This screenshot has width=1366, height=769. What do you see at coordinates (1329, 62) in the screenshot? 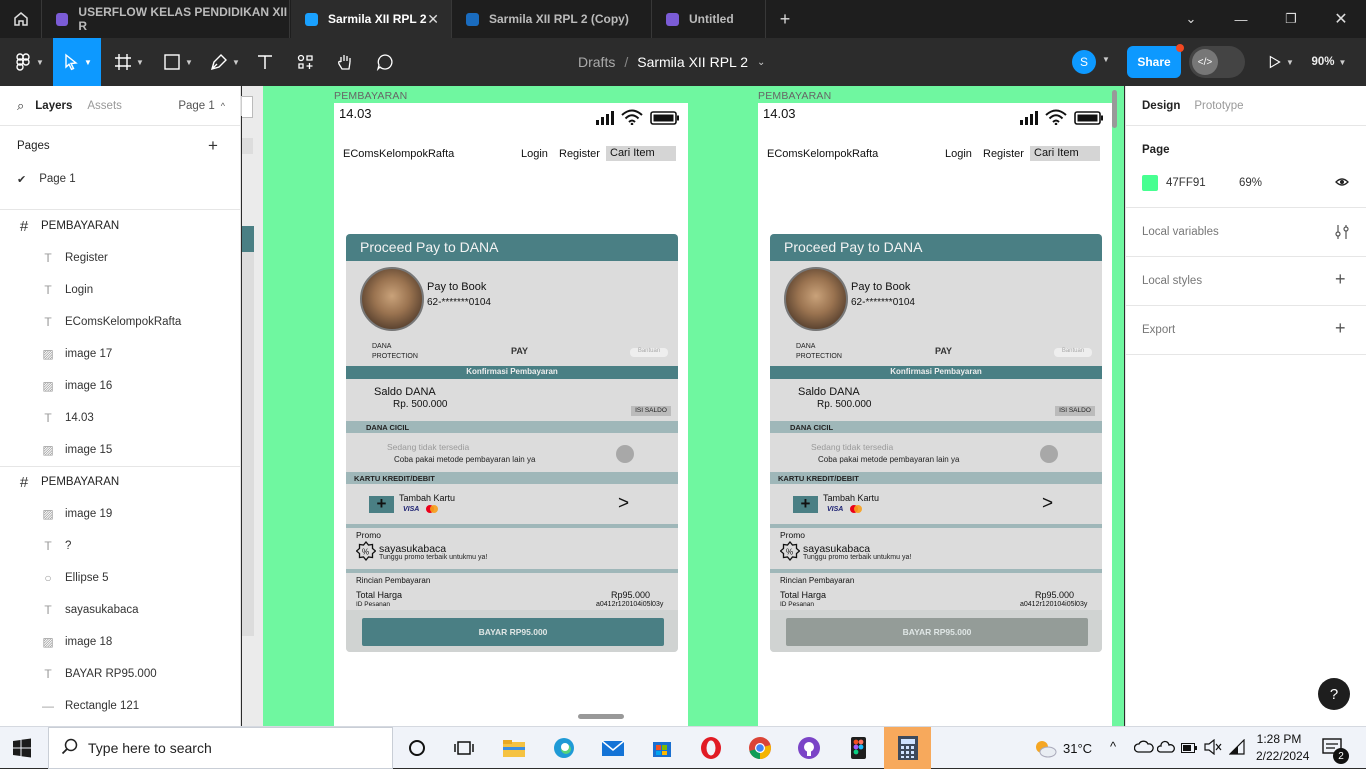
I see `zoom-control: 90% ▼` at bounding box center [1329, 62].